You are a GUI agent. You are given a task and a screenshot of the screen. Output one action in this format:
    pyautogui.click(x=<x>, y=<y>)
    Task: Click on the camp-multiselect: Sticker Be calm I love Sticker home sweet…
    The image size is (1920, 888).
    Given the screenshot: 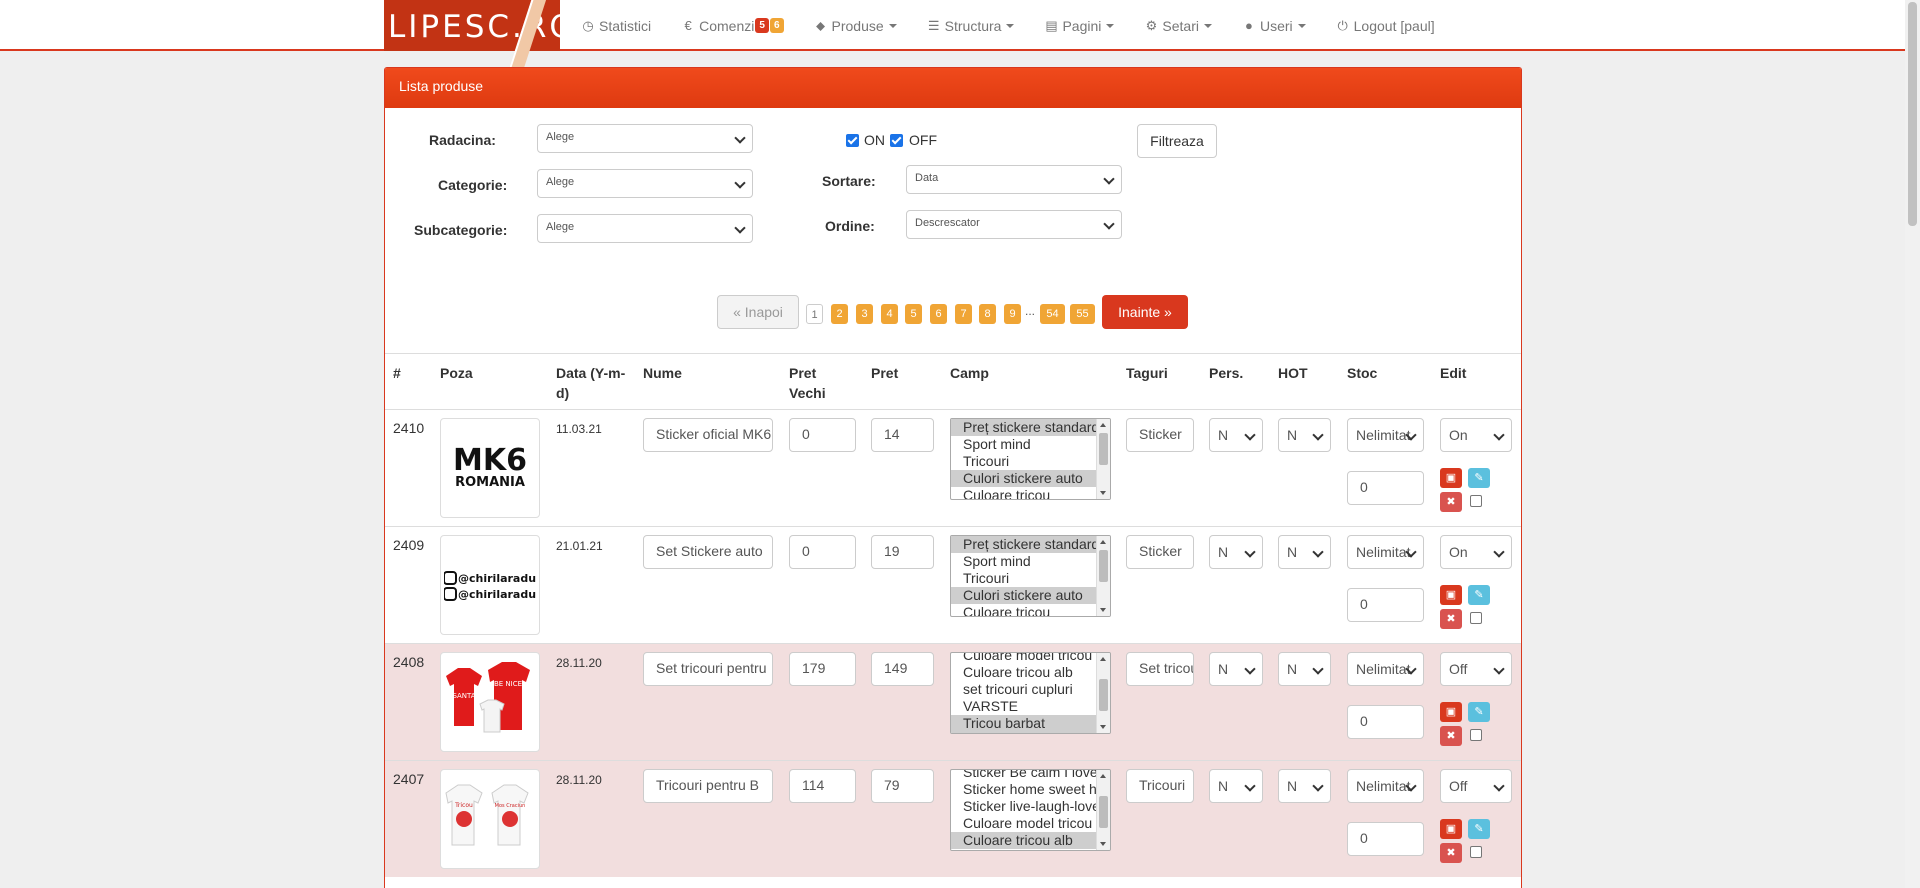 What is the action you would take?
    pyautogui.click(x=1030, y=810)
    